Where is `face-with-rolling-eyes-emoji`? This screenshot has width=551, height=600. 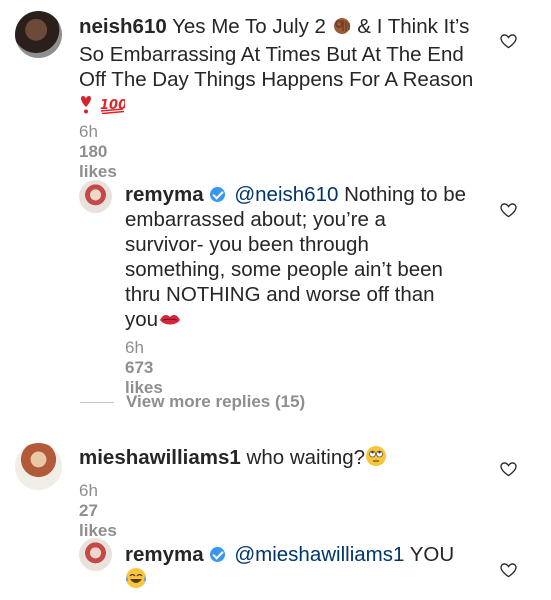 face-with-rolling-eyes-emoji is located at coordinates (376, 459).